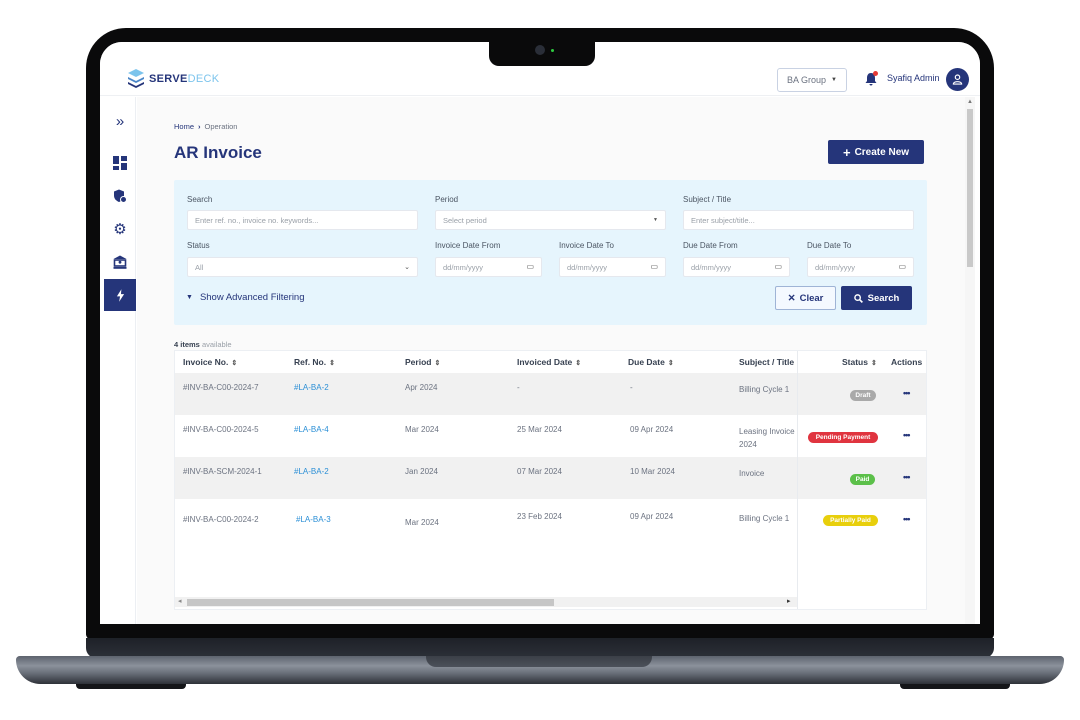 This screenshot has height=720, width=1080. I want to click on ref-number-link: #LA-BA-4, so click(311, 429).